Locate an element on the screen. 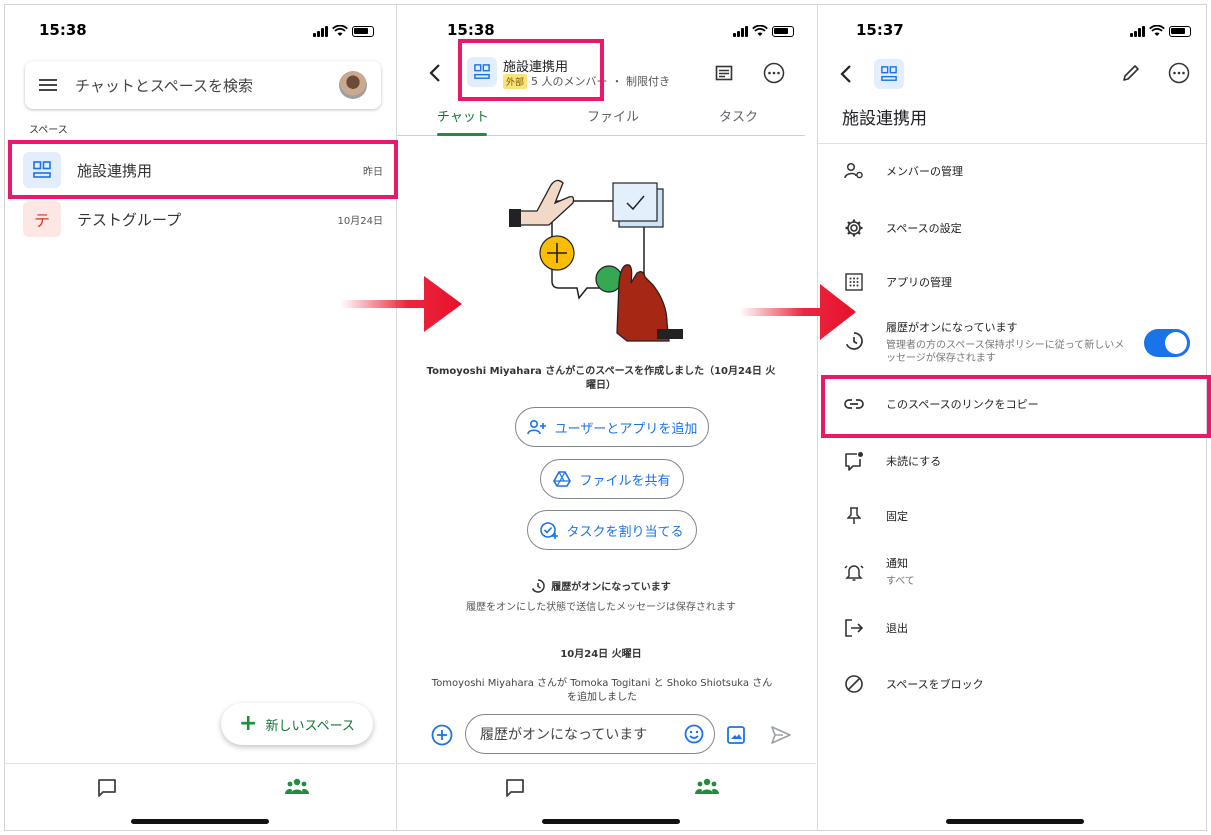 The height and width of the screenshot is (835, 1211). status-time: 15:37 is located at coordinates (880, 30).